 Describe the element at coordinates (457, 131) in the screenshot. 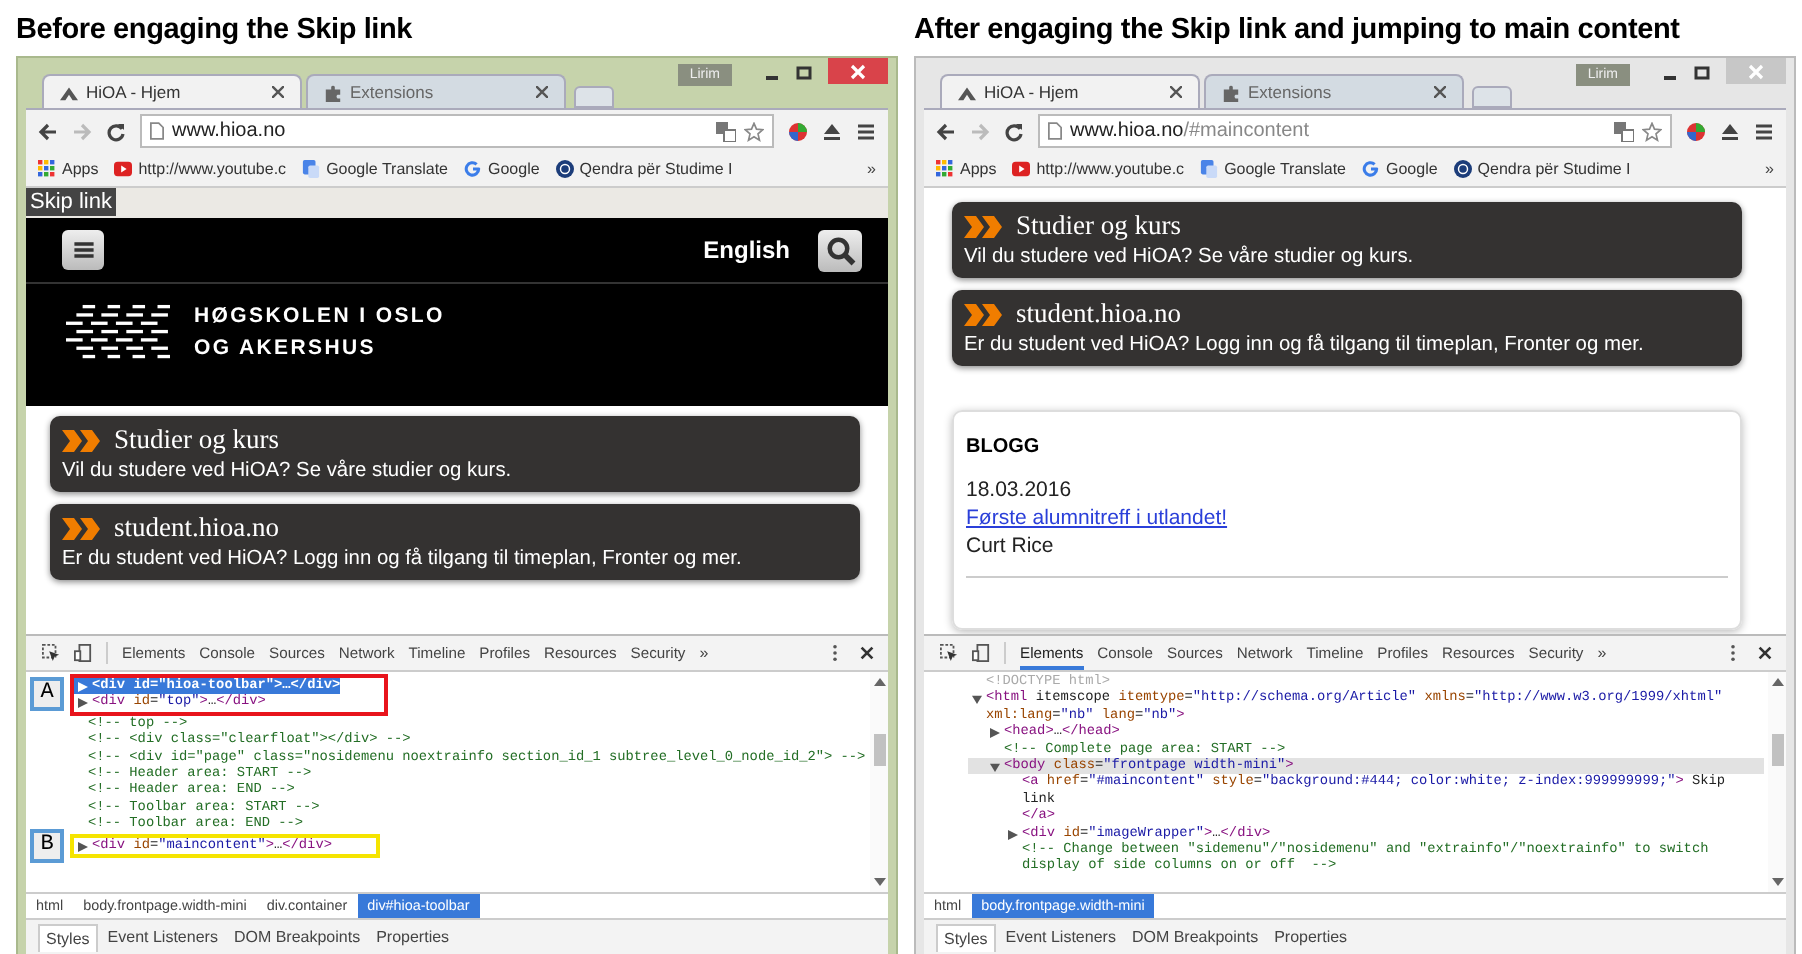

I see `address-field: www.hioa.no` at that location.